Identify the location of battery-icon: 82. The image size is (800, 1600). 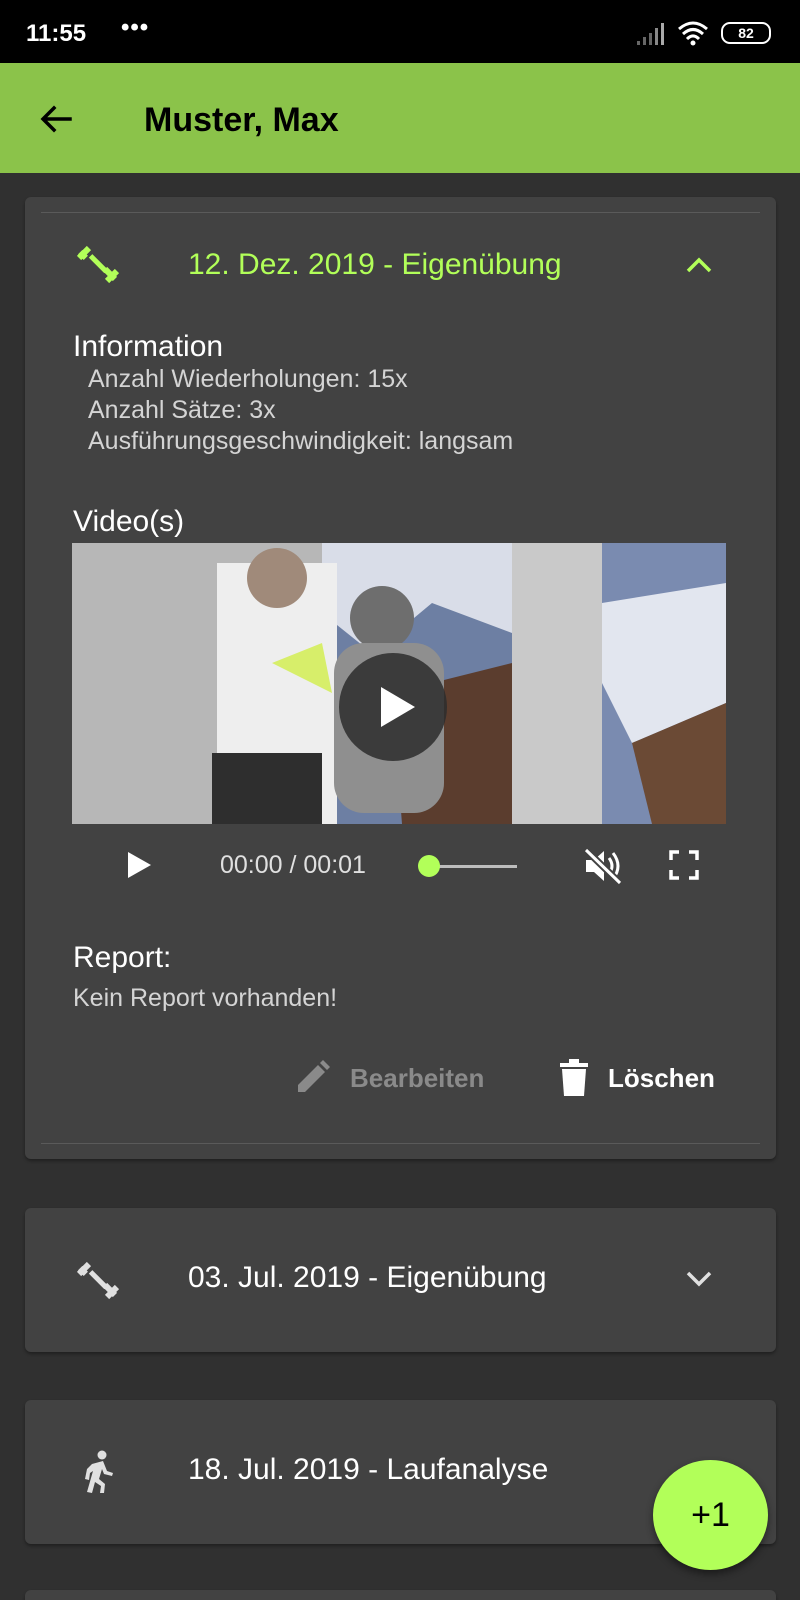
(746, 33).